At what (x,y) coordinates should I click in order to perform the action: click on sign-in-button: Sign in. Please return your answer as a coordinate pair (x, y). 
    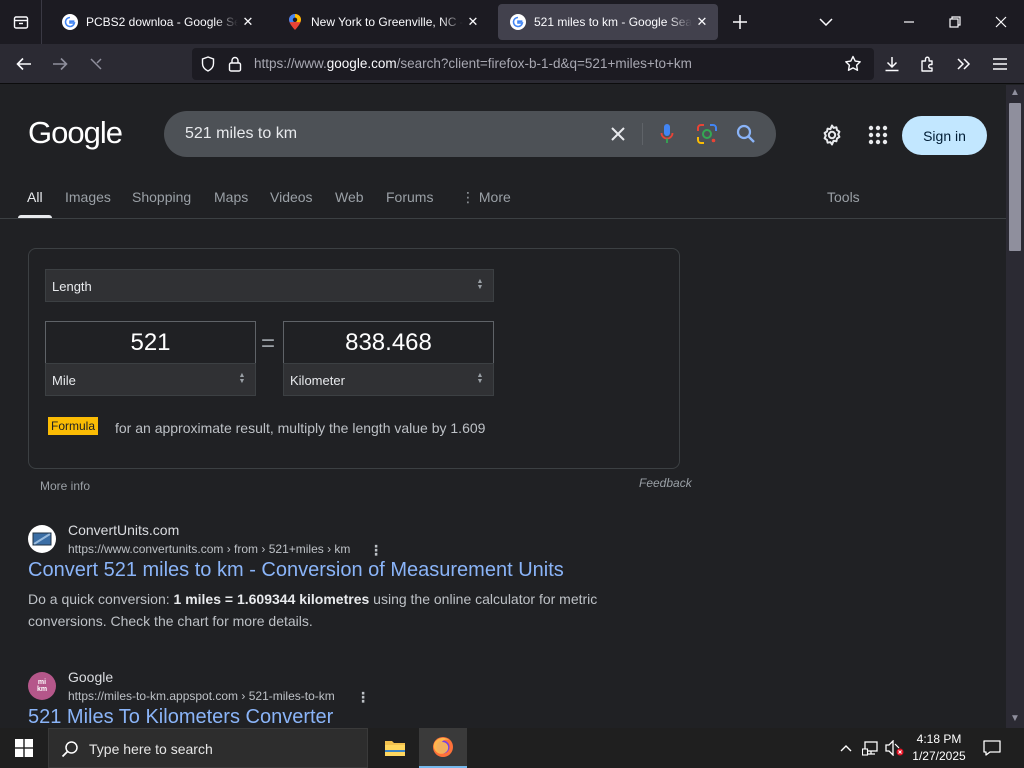
    Looking at the image, I should click on (944, 135).